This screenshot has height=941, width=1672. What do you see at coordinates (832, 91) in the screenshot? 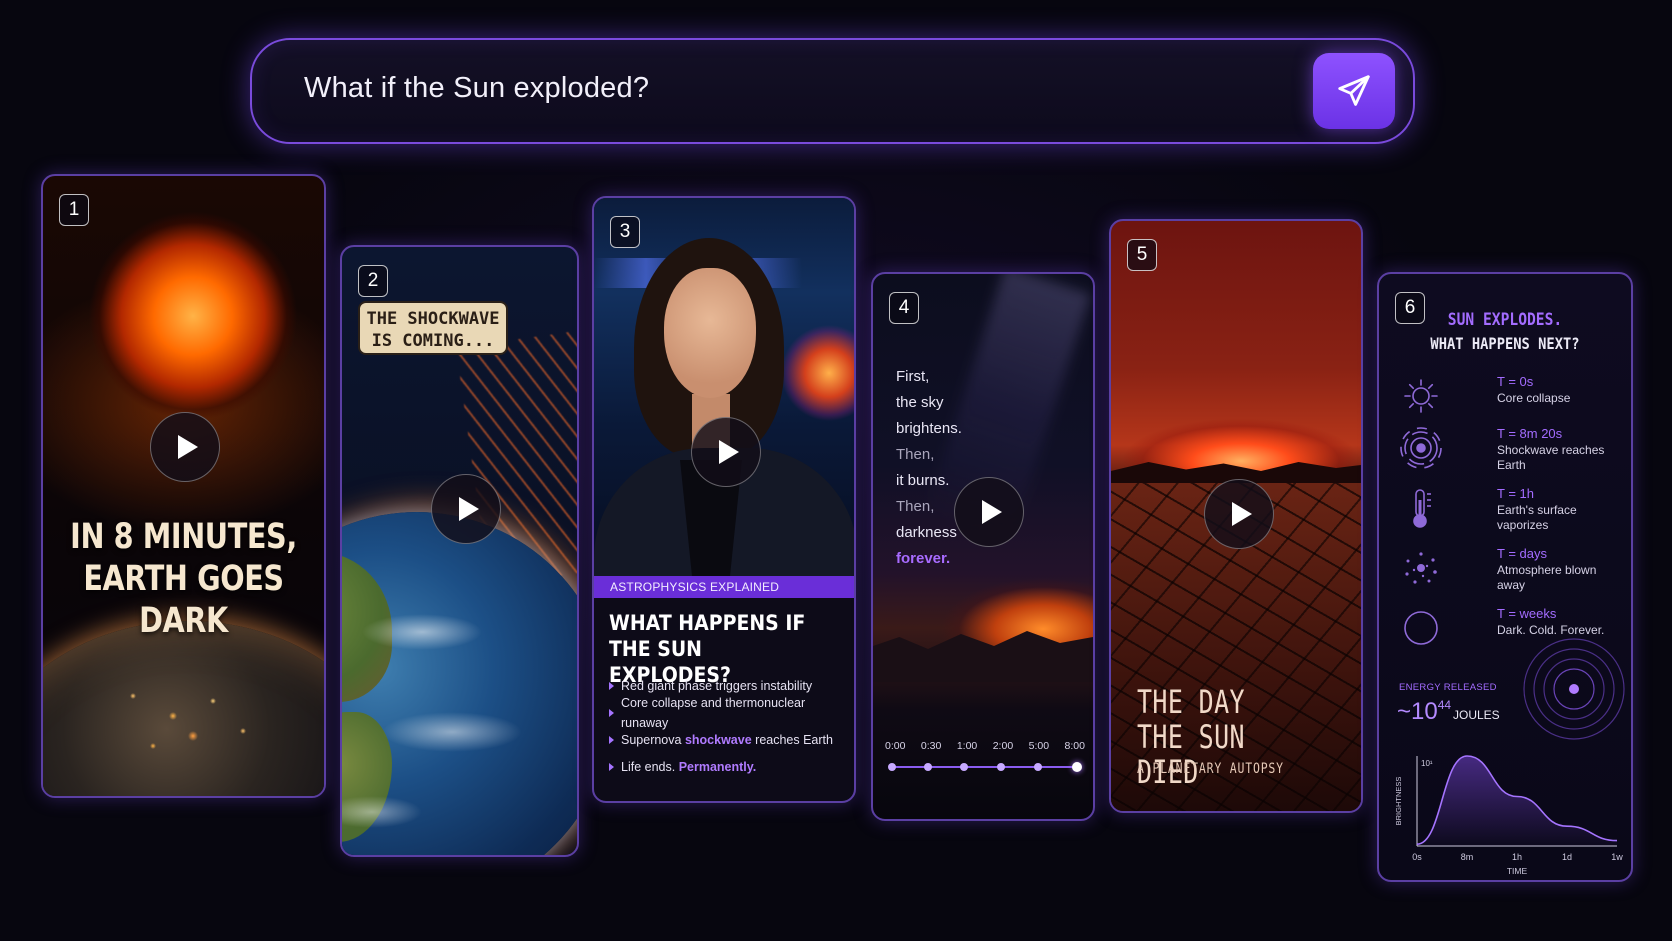
I see `prompt-bar: What if the Sun exploded?` at bounding box center [832, 91].